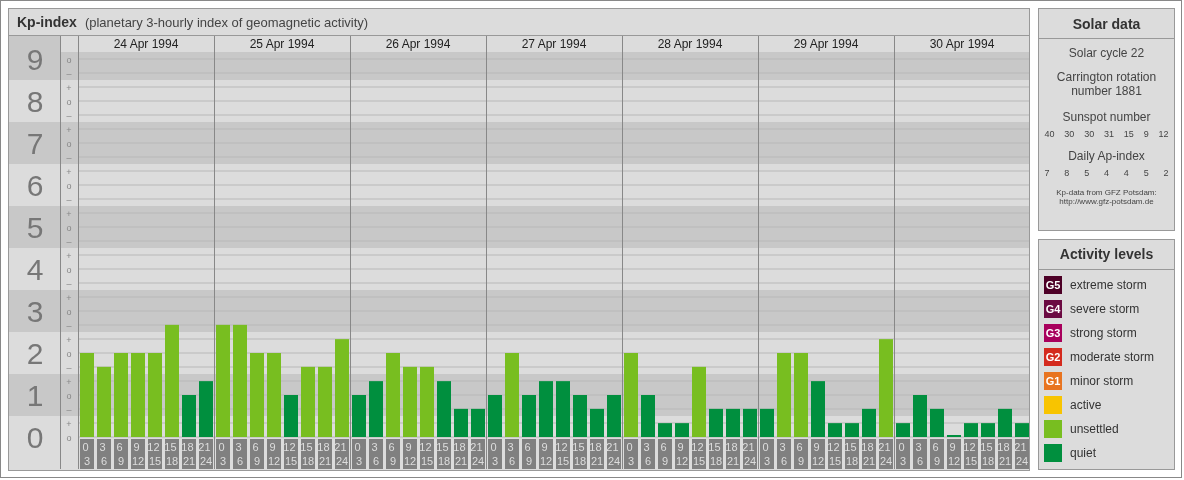 The image size is (1184, 480). What do you see at coordinates (35, 143) in the screenshot?
I see `y-tick-label: 7` at bounding box center [35, 143].